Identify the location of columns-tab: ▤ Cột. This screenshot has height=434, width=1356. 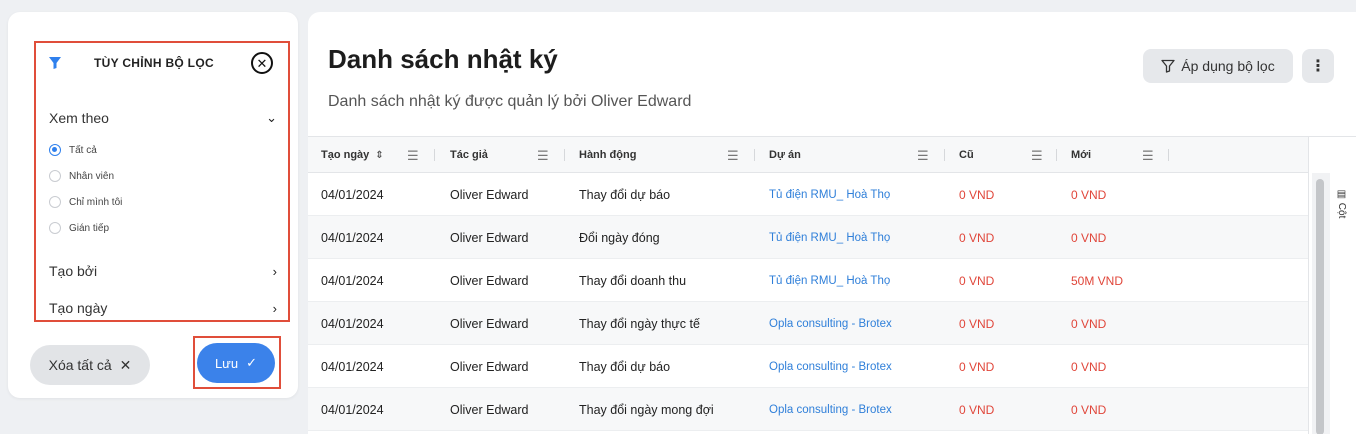
(1341, 203).